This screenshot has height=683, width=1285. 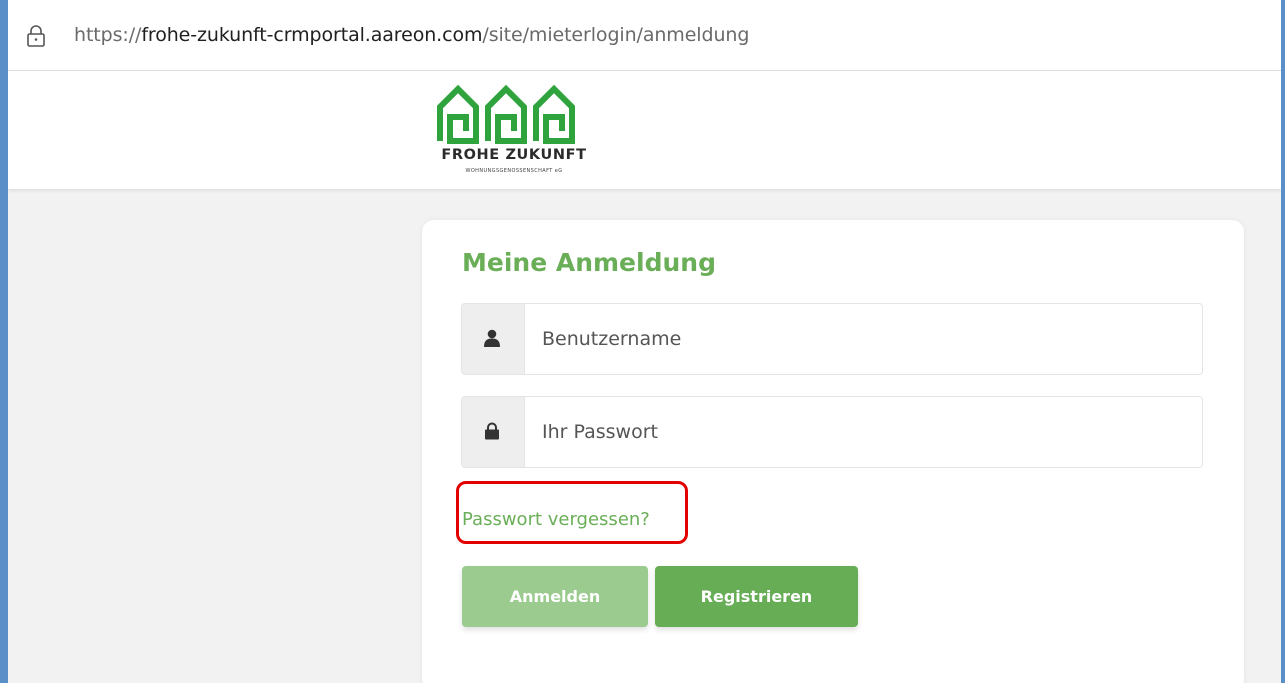 What do you see at coordinates (555, 596) in the screenshot?
I see `login-button: Anmelden` at bounding box center [555, 596].